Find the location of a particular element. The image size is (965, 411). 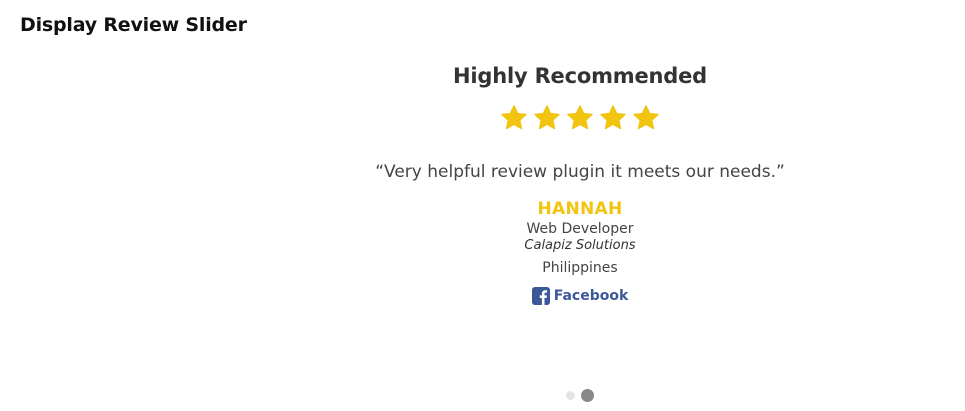

page-title: Display Review Slider is located at coordinates (133, 25).